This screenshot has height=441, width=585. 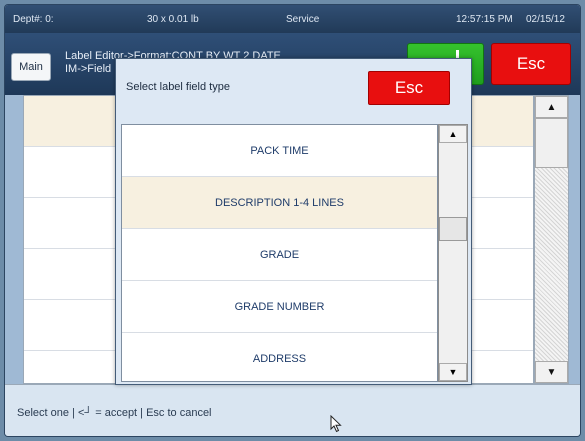 I want to click on date-label: 02/15/12, so click(x=545, y=19).